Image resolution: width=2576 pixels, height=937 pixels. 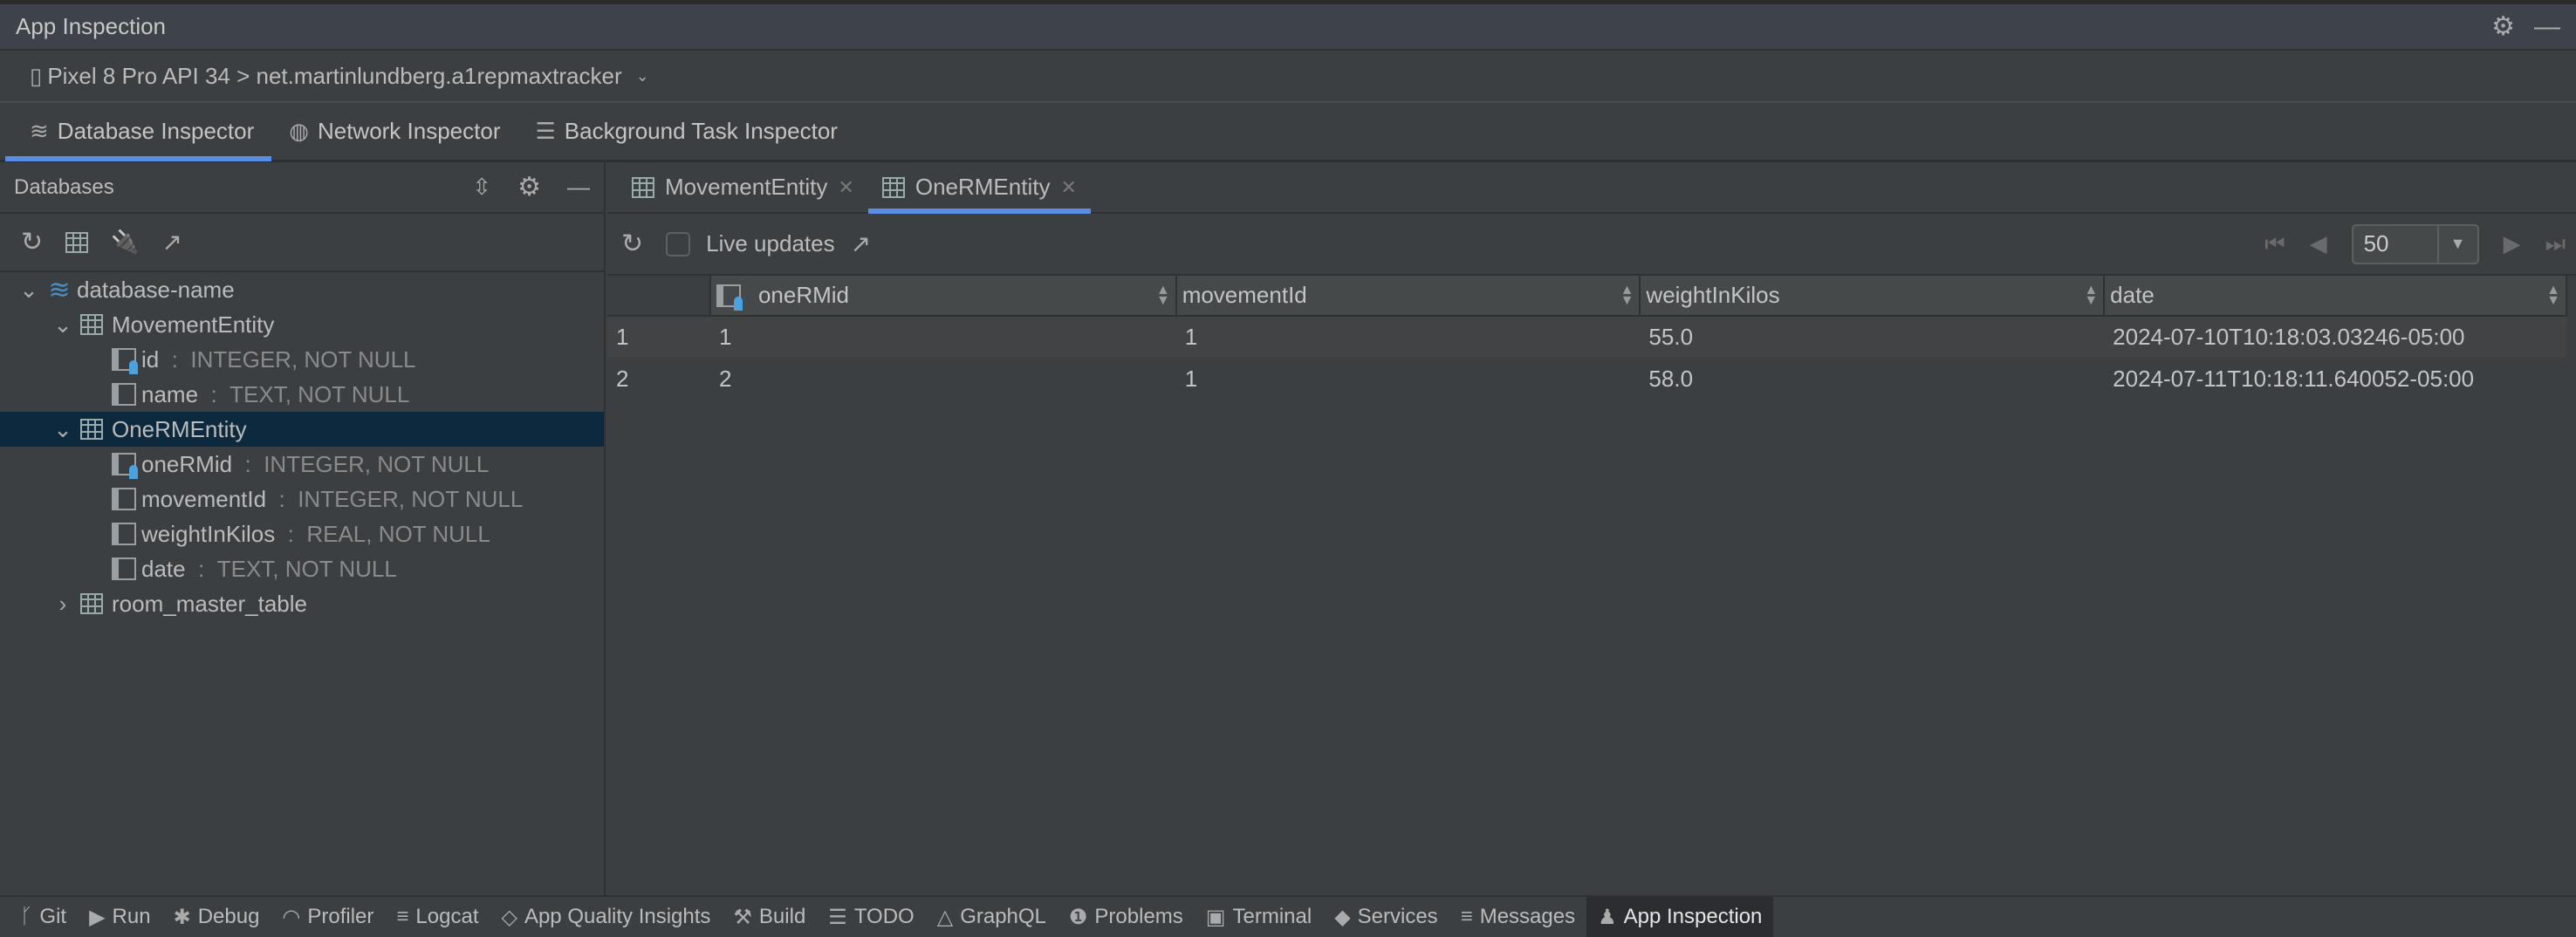 I want to click on column-icon, so click(x=124, y=395).